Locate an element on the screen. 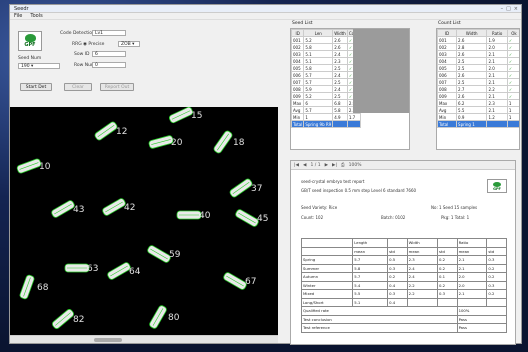  table-row: 005 2.5 2.0 ✓ is located at coordinates (478, 68).